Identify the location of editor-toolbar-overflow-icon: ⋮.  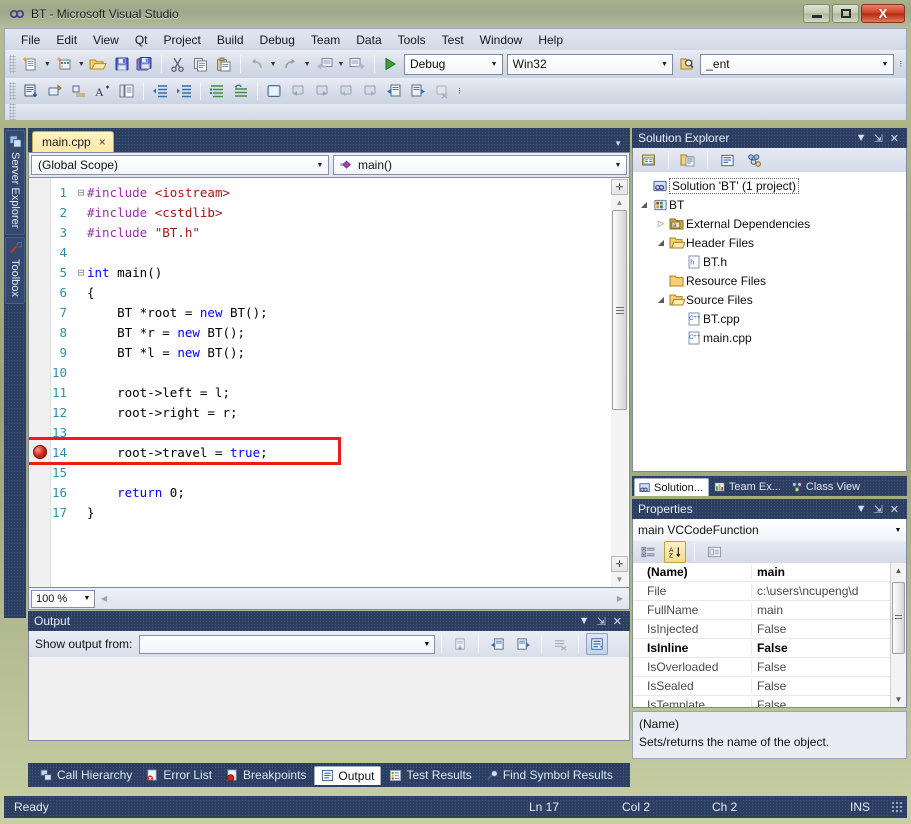
(459, 91).